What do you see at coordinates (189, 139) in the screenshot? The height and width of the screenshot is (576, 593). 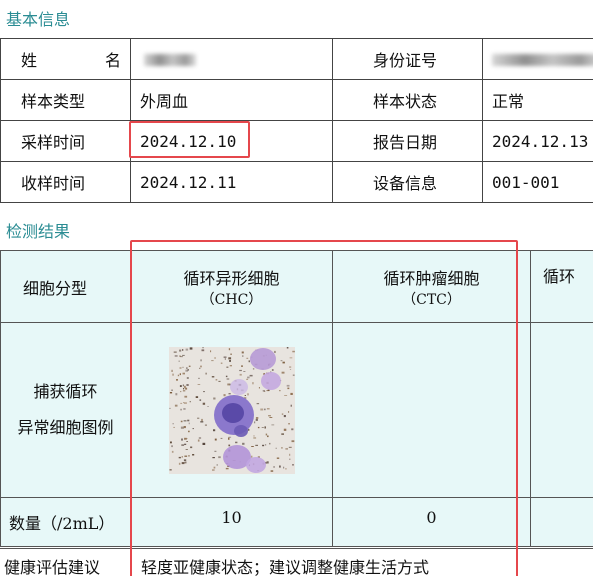 I see `highlight-box-collect-date` at bounding box center [189, 139].